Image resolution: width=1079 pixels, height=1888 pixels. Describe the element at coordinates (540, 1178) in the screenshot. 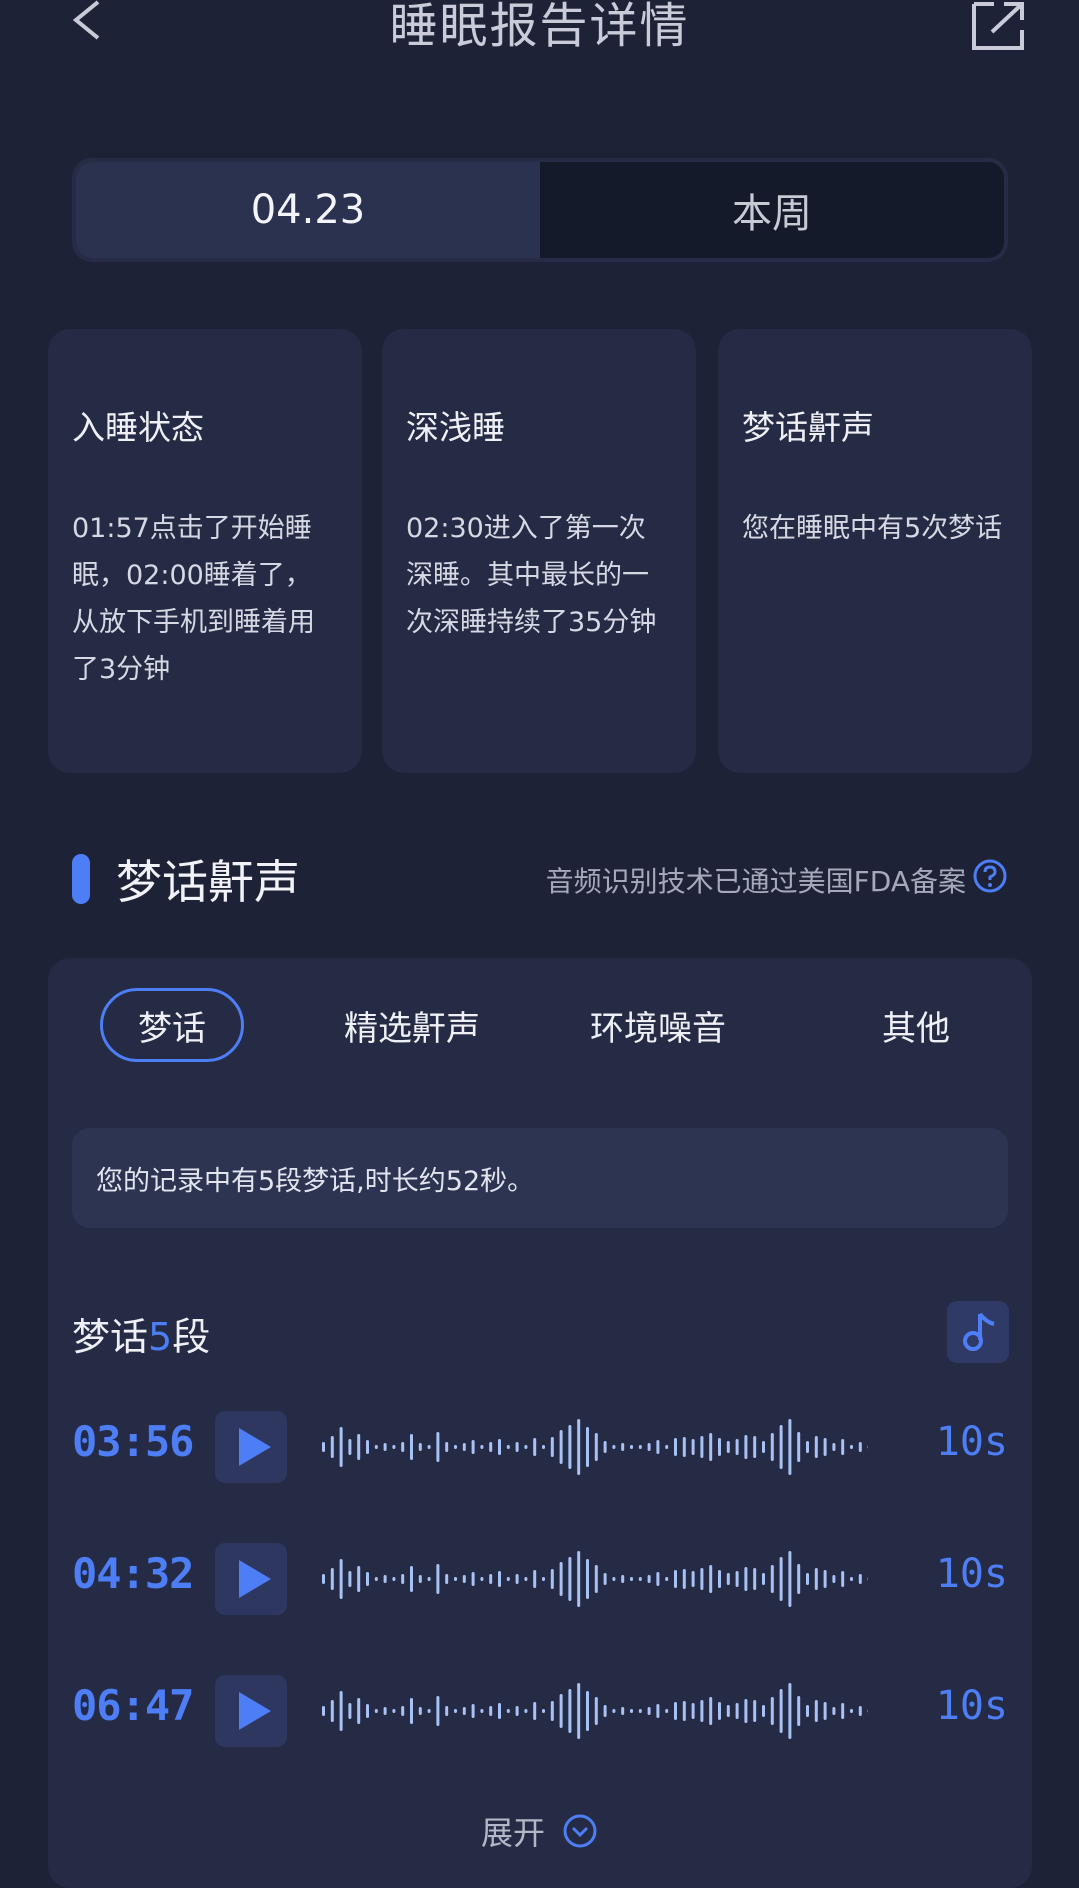

I see `summary-info: 您的记录中有5段梦话,时长约52秒。` at that location.